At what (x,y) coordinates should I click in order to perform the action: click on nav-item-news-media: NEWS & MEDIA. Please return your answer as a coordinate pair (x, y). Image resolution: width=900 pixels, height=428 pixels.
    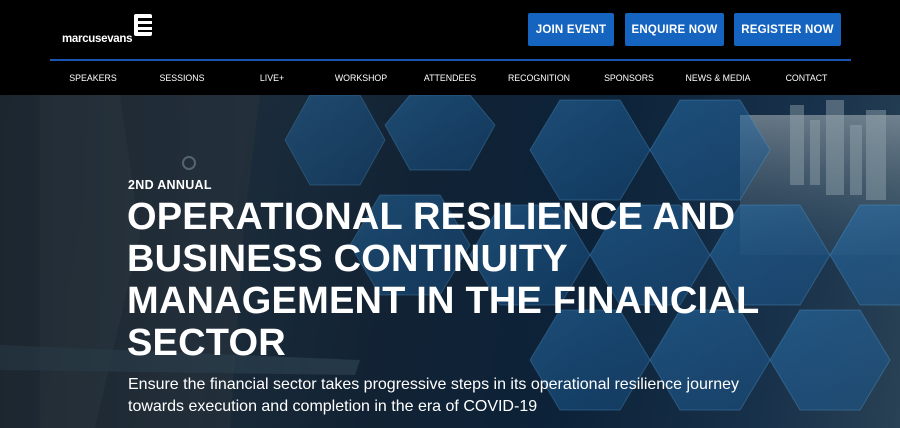
    Looking at the image, I should click on (718, 78).